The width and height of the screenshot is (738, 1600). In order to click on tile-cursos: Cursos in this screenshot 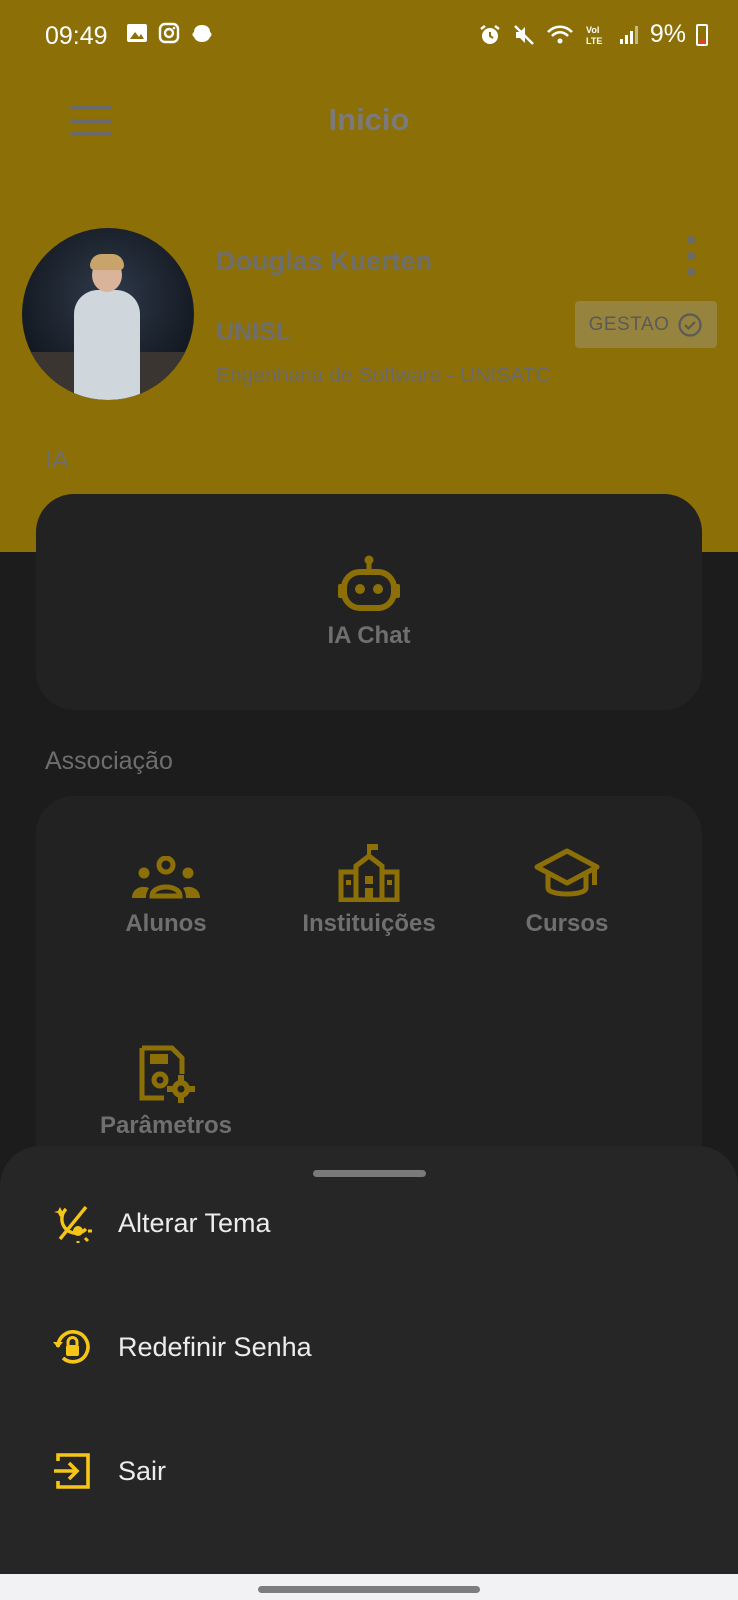, I will do `click(567, 893)`.